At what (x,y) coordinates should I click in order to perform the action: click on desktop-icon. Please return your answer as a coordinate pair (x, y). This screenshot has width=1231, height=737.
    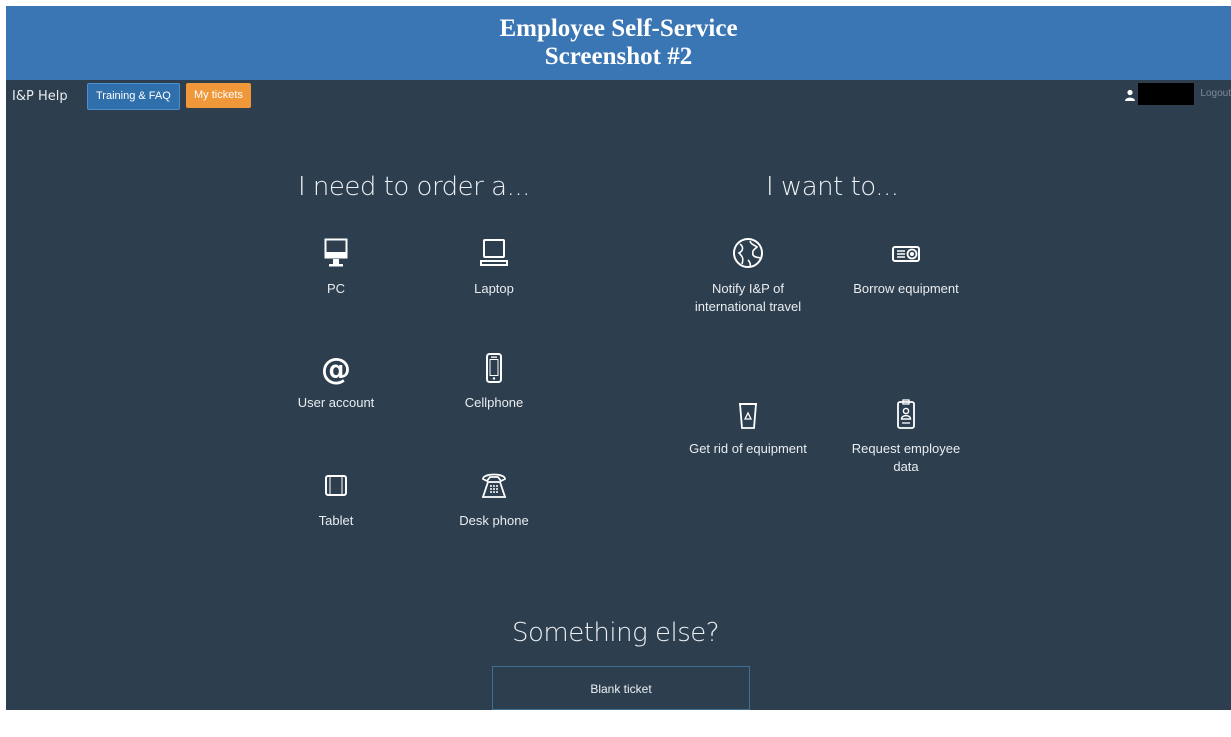
    Looking at the image, I should click on (336, 252).